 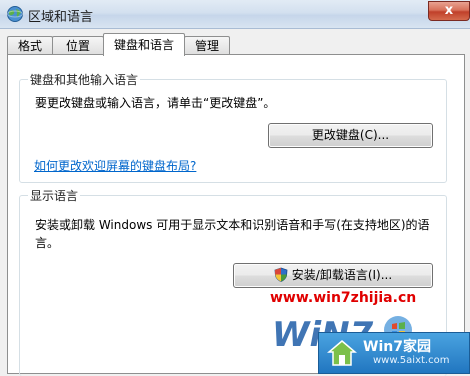 I want to click on close-button: x, so click(x=449, y=11).